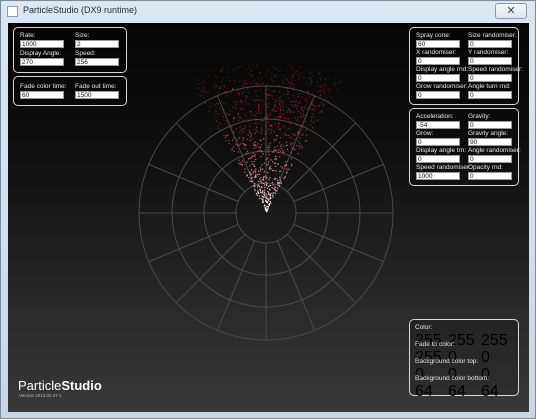 The image size is (536, 419). I want to click on display-angle-rnd-input: 0, so click(438, 78).